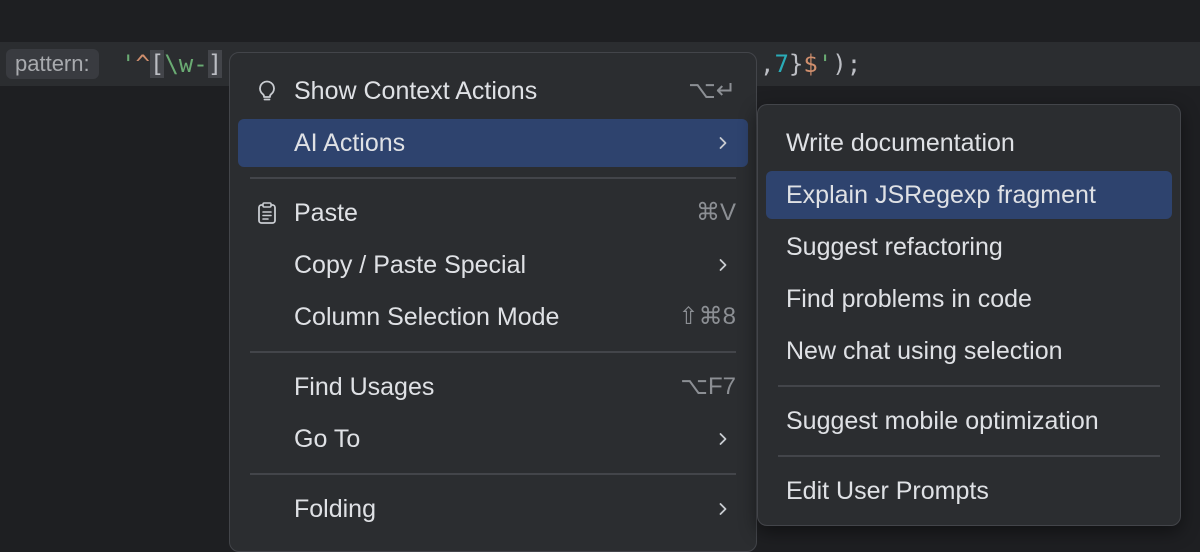 The height and width of the screenshot is (552, 1200). What do you see at coordinates (364, 387) in the screenshot?
I see `menu-item-label: Find Usages` at bounding box center [364, 387].